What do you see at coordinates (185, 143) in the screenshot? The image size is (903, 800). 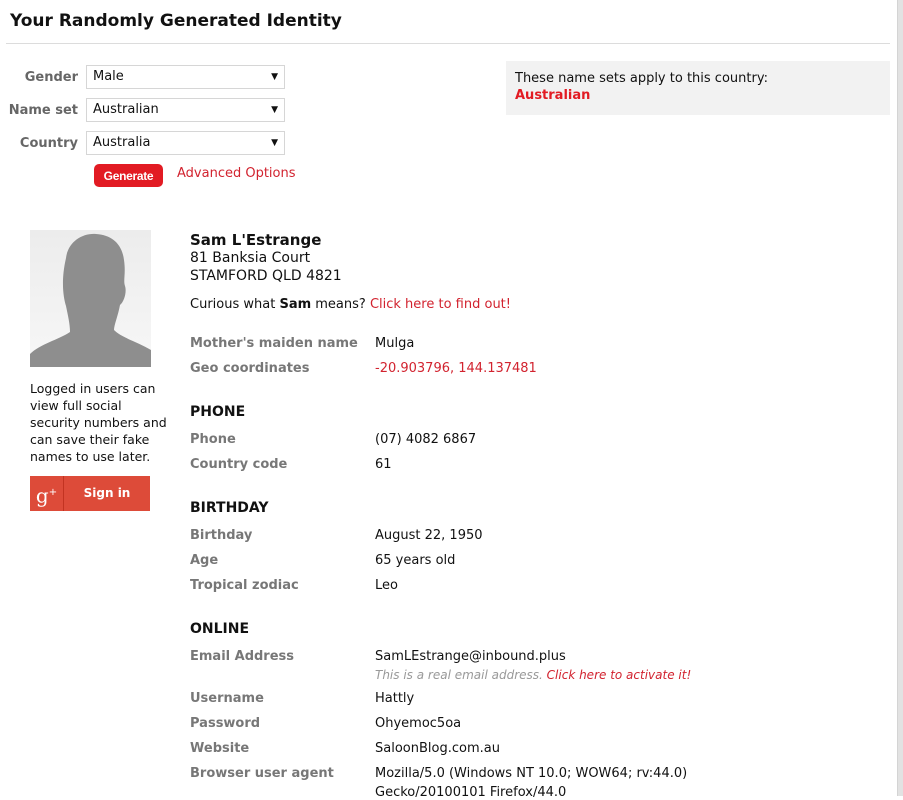 I see `country-select: Australia ▼` at bounding box center [185, 143].